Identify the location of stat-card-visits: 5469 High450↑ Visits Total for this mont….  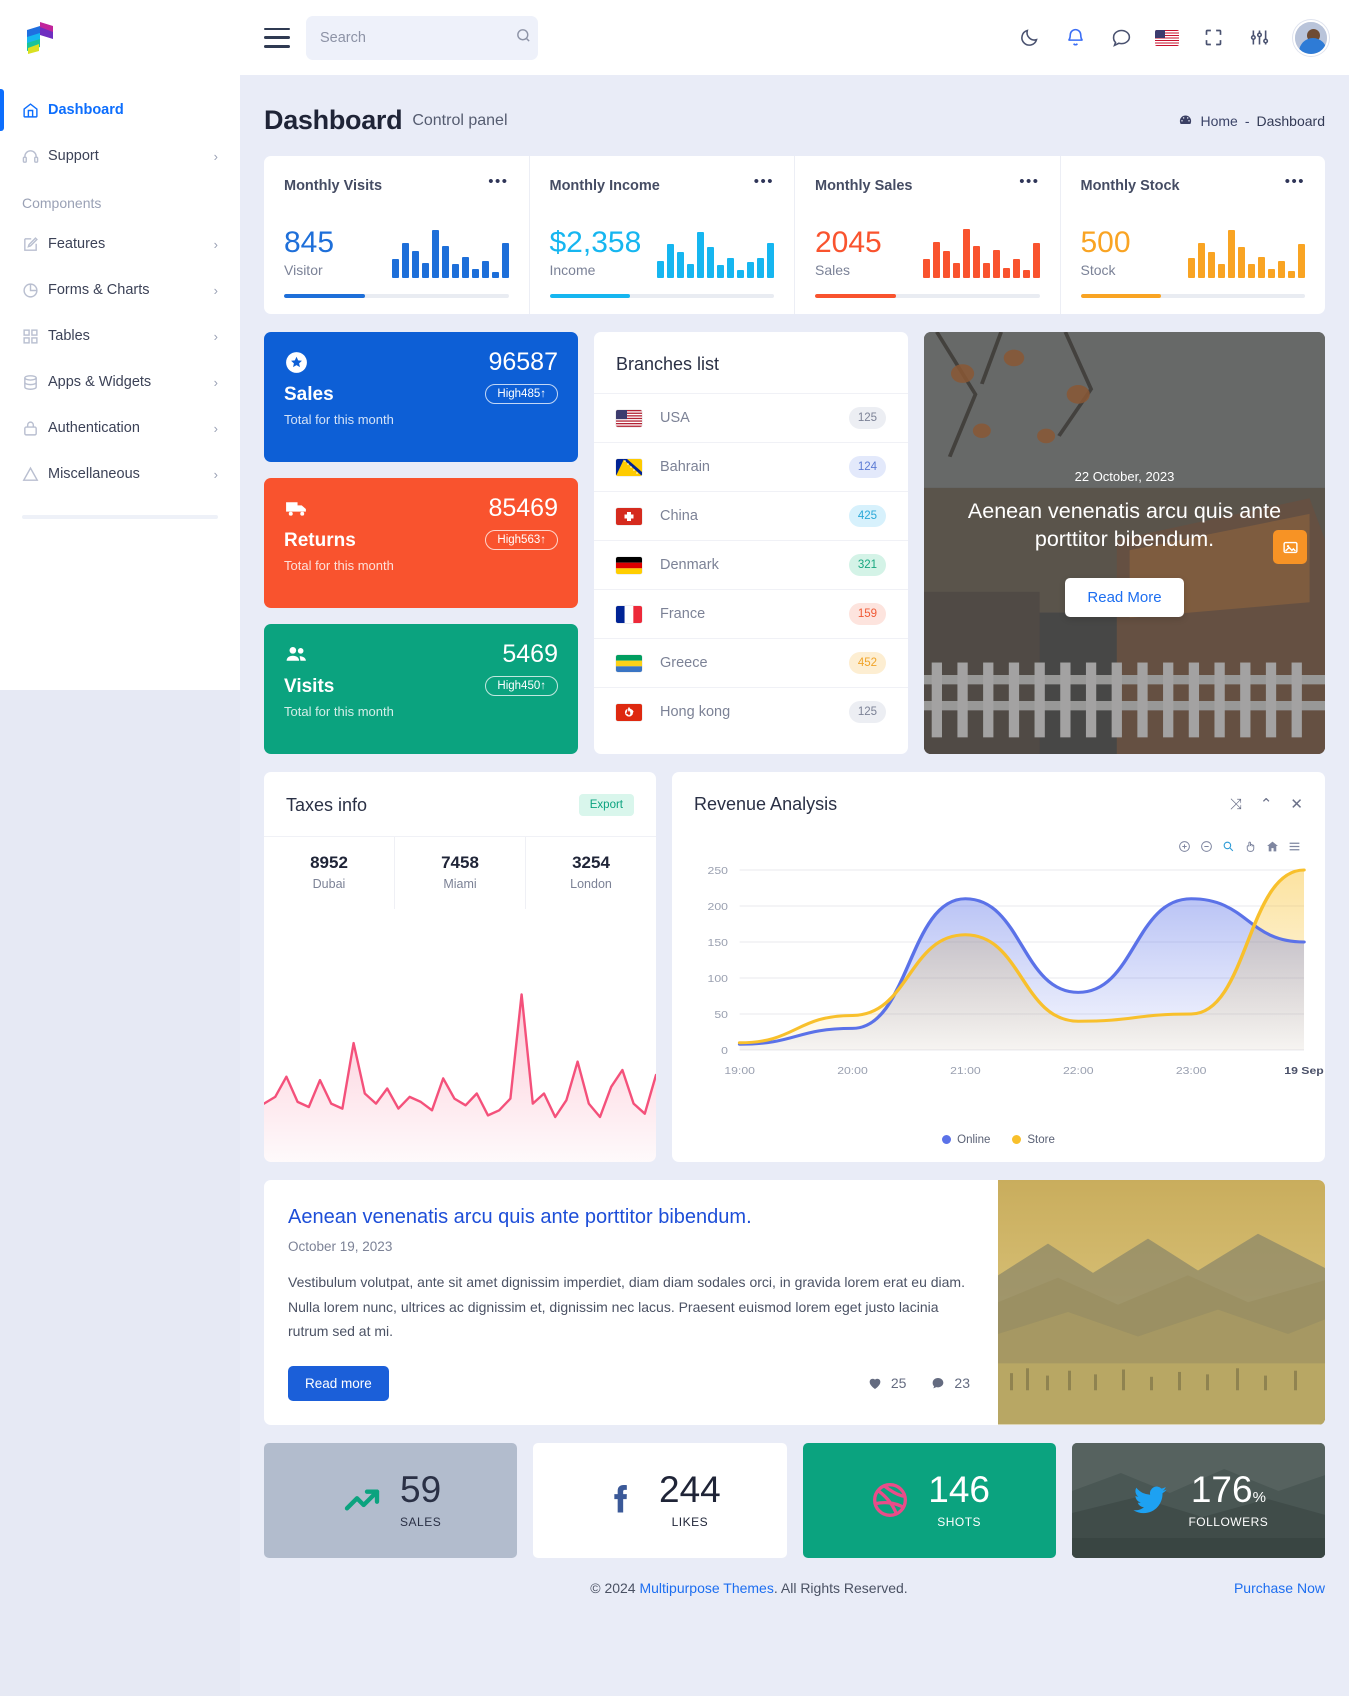
(421, 689).